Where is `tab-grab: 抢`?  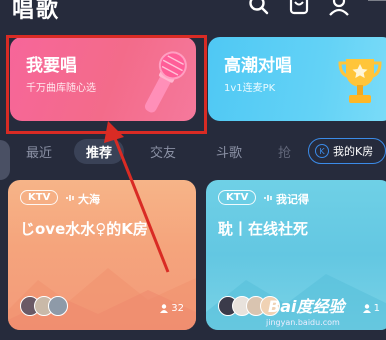 tab-grab: 抢 is located at coordinates (284, 151).